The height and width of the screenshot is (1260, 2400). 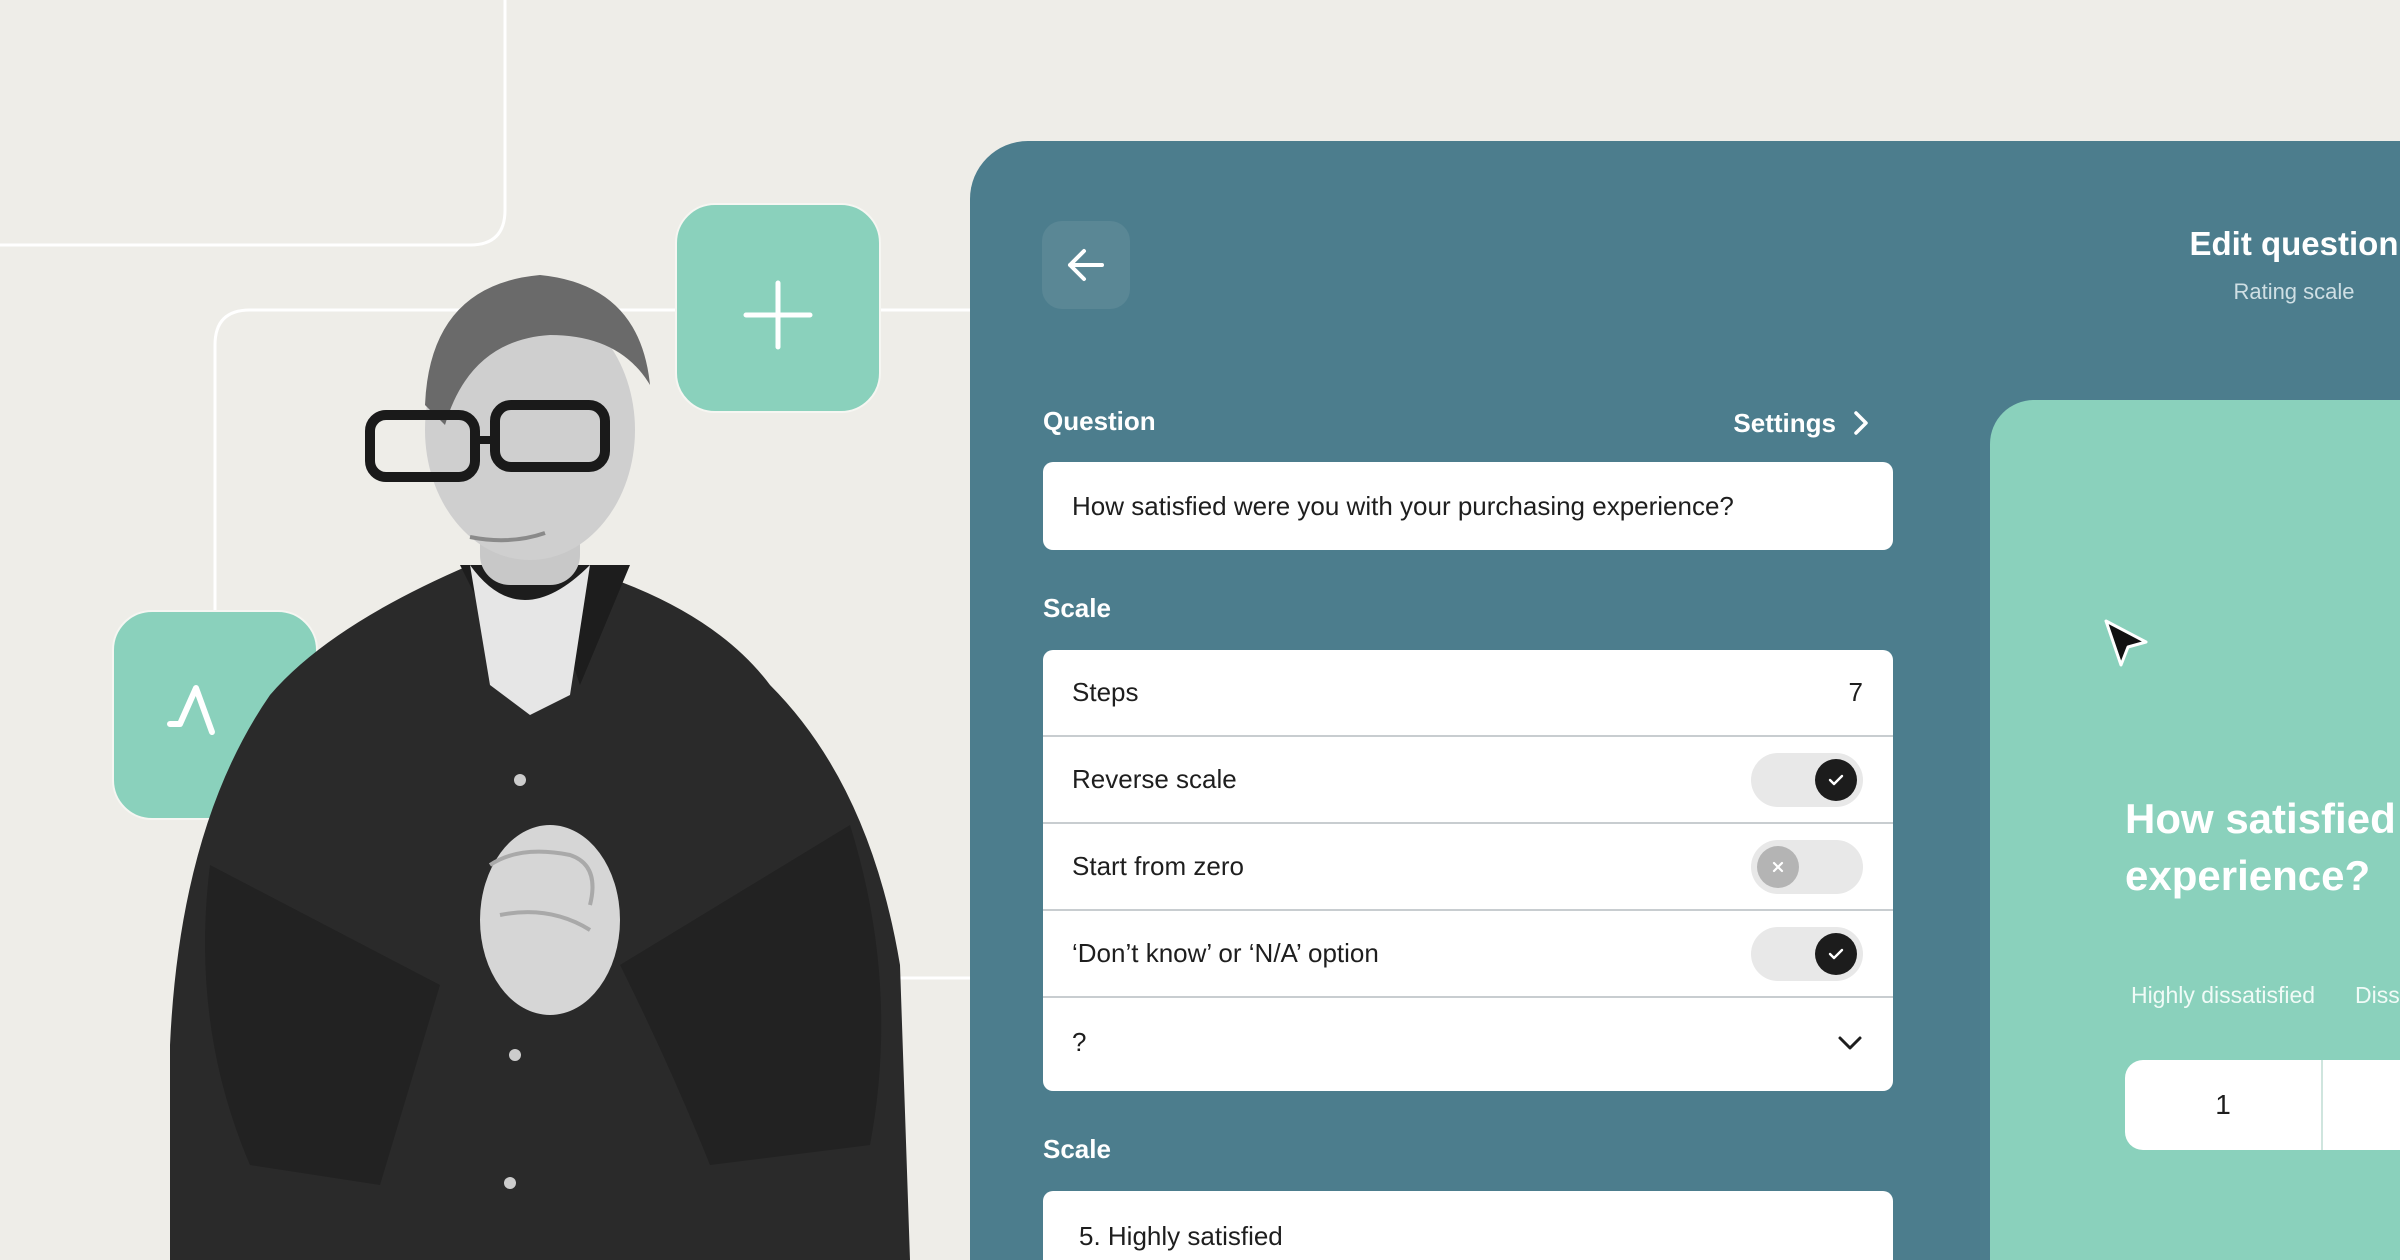 What do you see at coordinates (1105, 692) in the screenshot?
I see `steps-label: Steps` at bounding box center [1105, 692].